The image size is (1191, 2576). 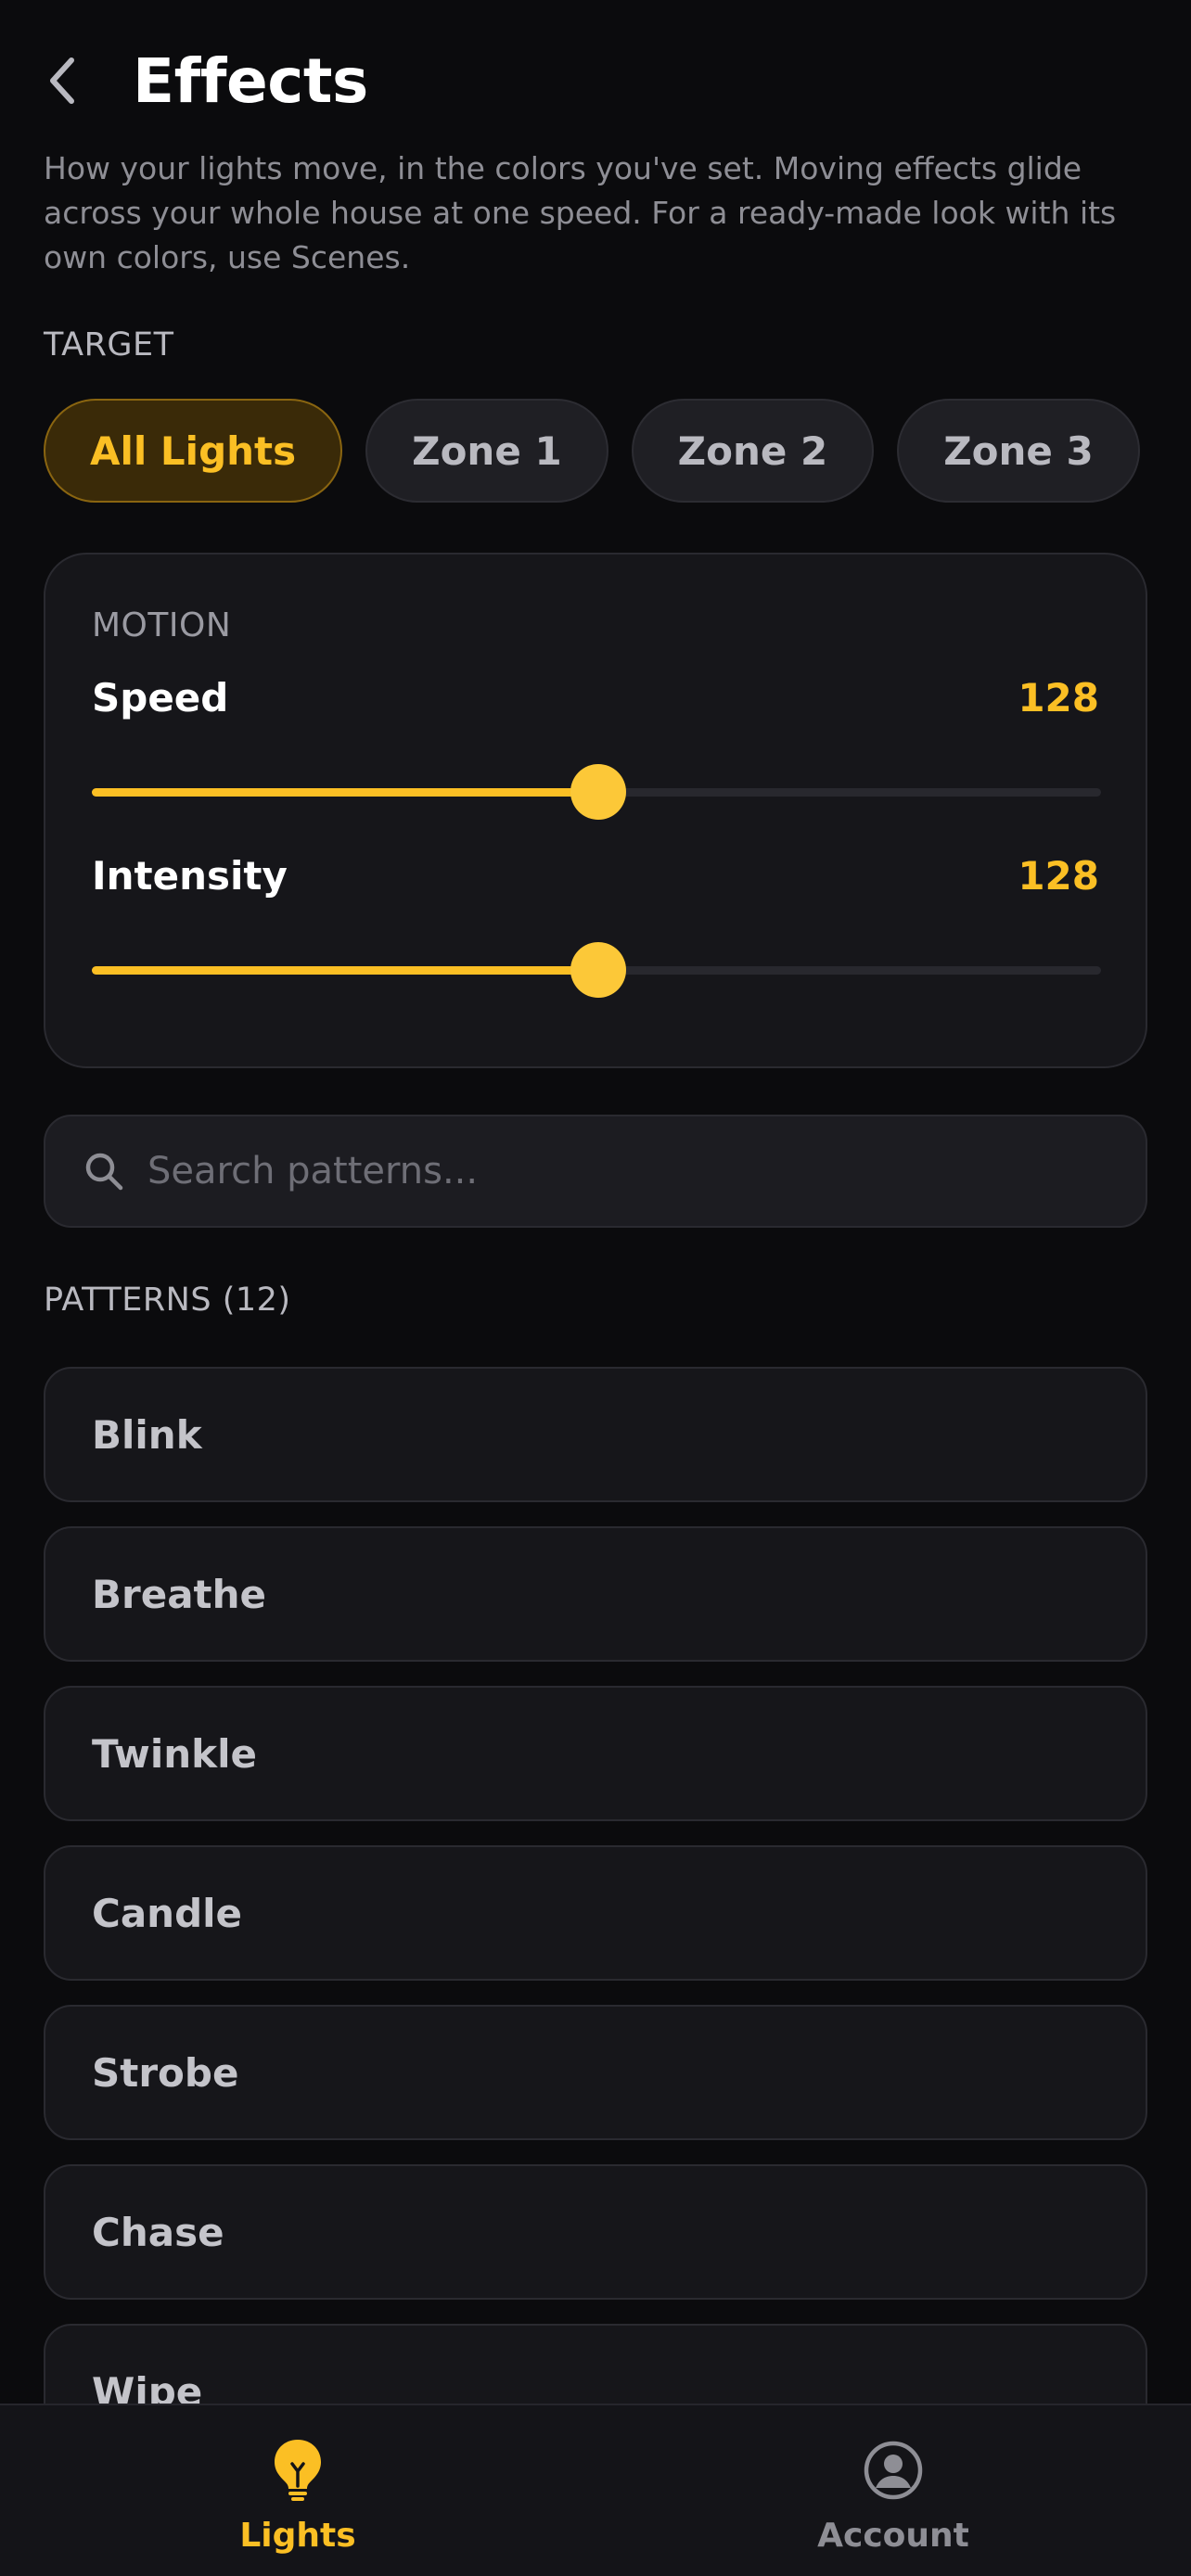 I want to click on target-section-label: TARGET, so click(x=109, y=344).